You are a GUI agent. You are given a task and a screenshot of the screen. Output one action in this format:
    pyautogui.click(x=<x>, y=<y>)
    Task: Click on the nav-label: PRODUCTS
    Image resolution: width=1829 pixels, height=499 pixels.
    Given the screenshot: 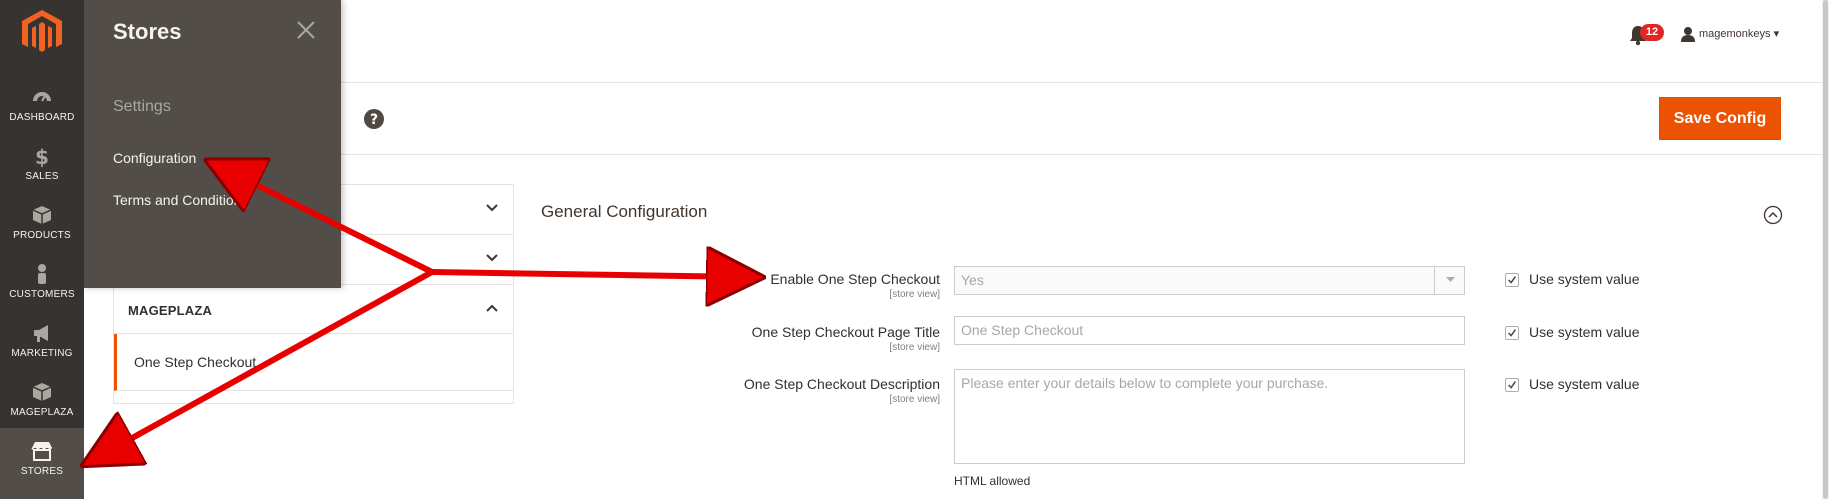 What is the action you would take?
    pyautogui.click(x=42, y=235)
    